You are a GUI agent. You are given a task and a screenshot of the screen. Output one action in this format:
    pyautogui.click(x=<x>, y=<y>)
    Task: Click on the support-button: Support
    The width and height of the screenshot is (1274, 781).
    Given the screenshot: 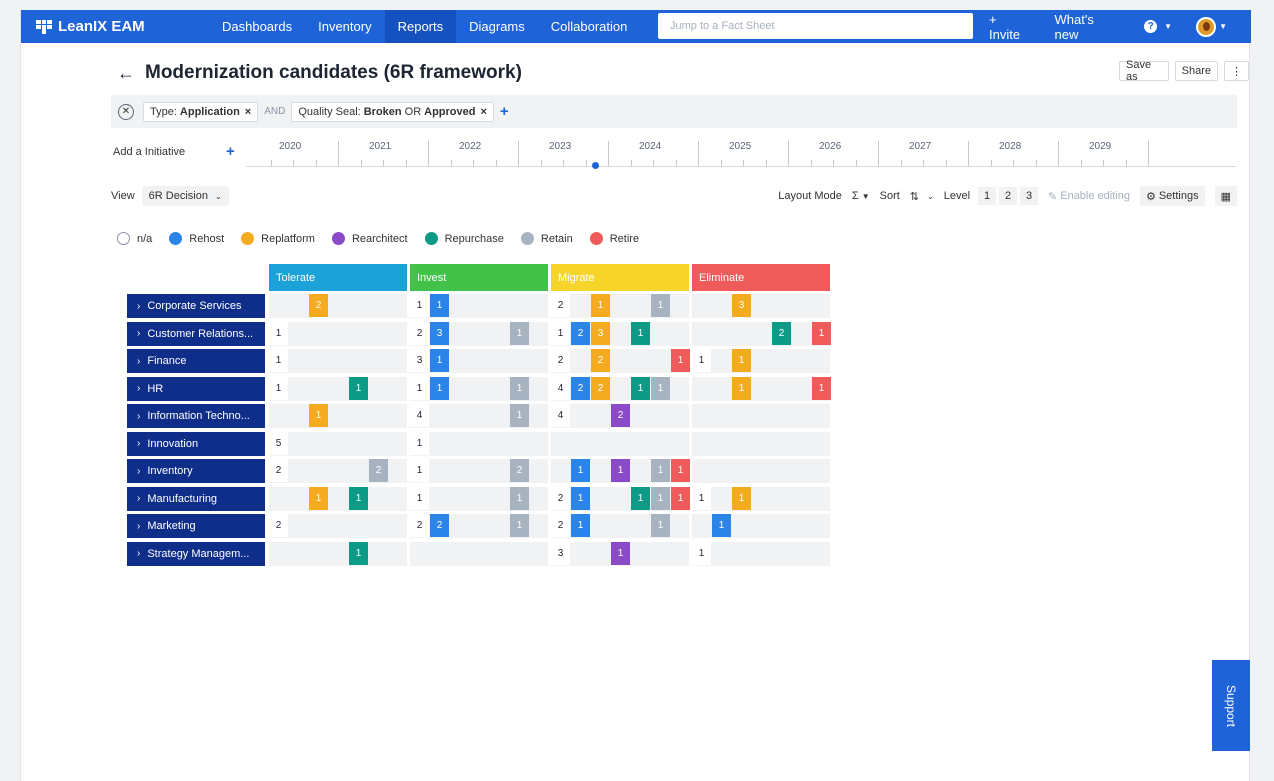 What is the action you would take?
    pyautogui.click(x=1231, y=705)
    